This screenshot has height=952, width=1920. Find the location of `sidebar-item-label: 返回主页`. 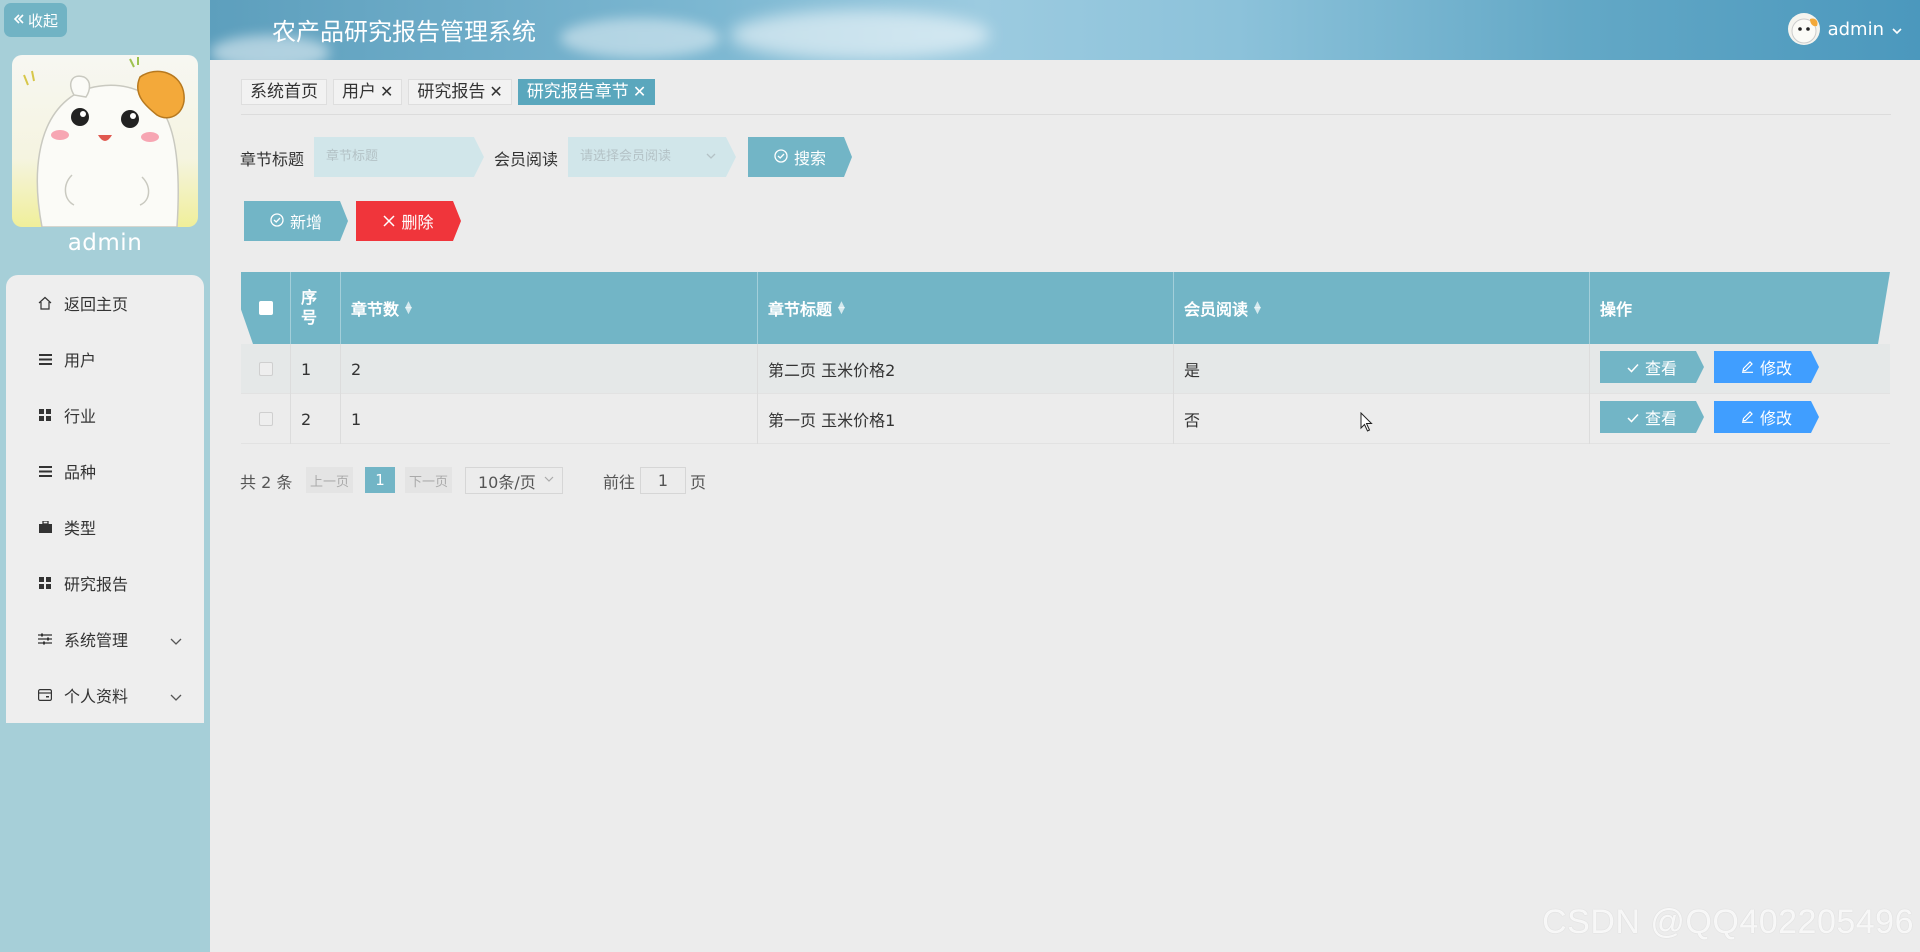

sidebar-item-label: 返回主页 is located at coordinates (96, 304).